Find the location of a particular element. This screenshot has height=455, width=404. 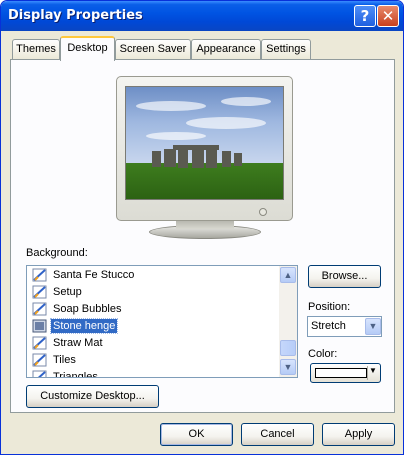

list-item: Triangles is located at coordinates (155, 373).